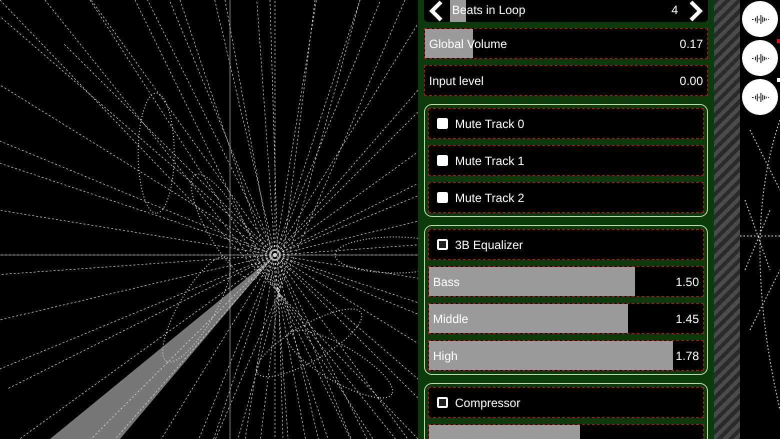 Image resolution: width=780 pixels, height=439 pixels. I want to click on slider-label: Bass, so click(446, 282).